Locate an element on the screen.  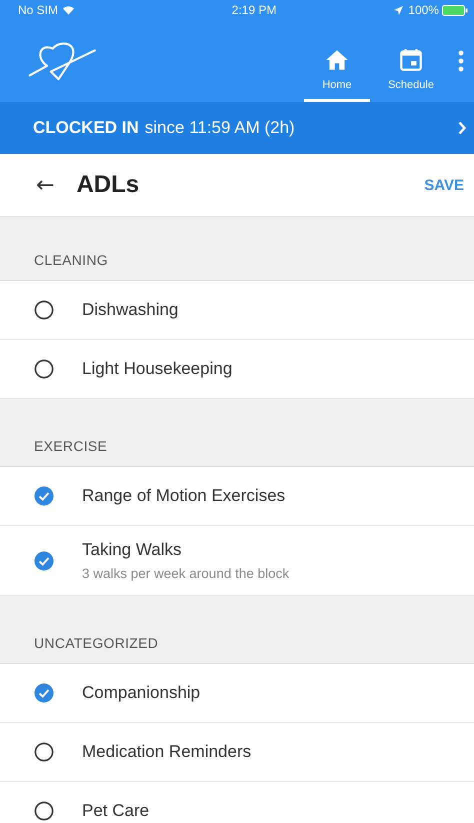
section-title: EXERCISE is located at coordinates (71, 446).